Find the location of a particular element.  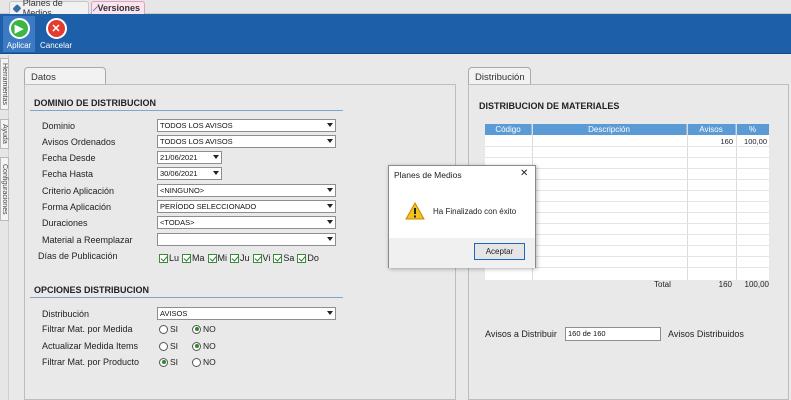

day-checkbox-mi: Mi is located at coordinates (217, 258).